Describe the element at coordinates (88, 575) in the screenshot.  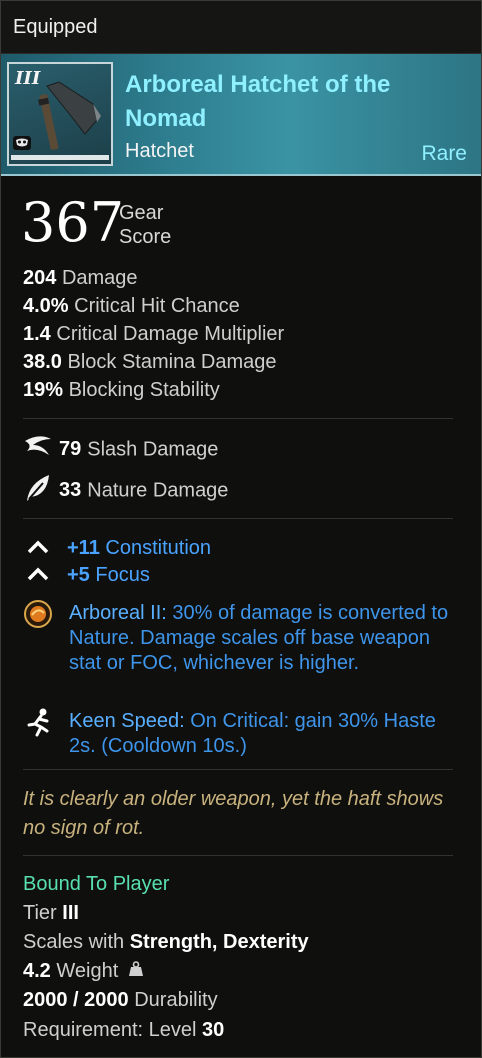
I see `attribute-focus: +5 Focus` at that location.